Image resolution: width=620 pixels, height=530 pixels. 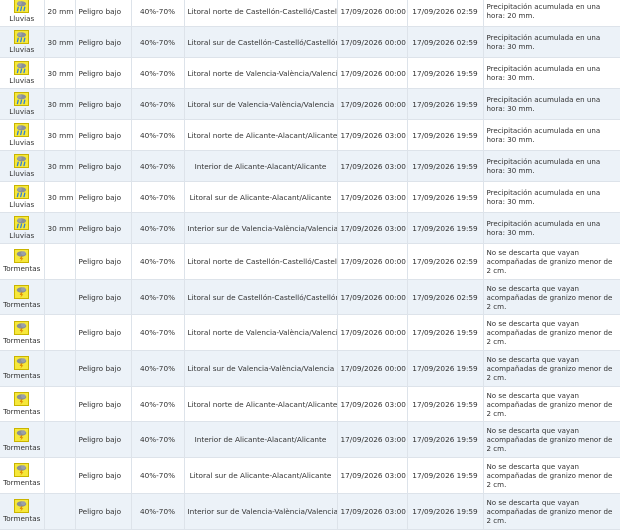 I want to click on zone-cell: Litoral sur de Alicante-Alacant/Alicante, so click(x=261, y=197).